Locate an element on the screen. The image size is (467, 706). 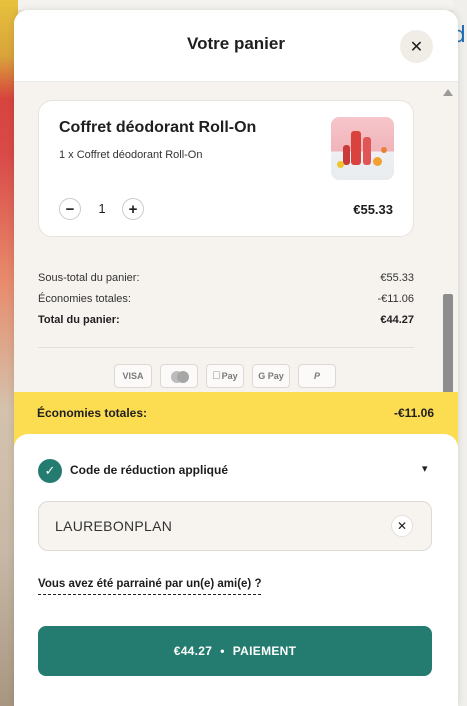
remove-promo-button: ✕ is located at coordinates (402, 526).